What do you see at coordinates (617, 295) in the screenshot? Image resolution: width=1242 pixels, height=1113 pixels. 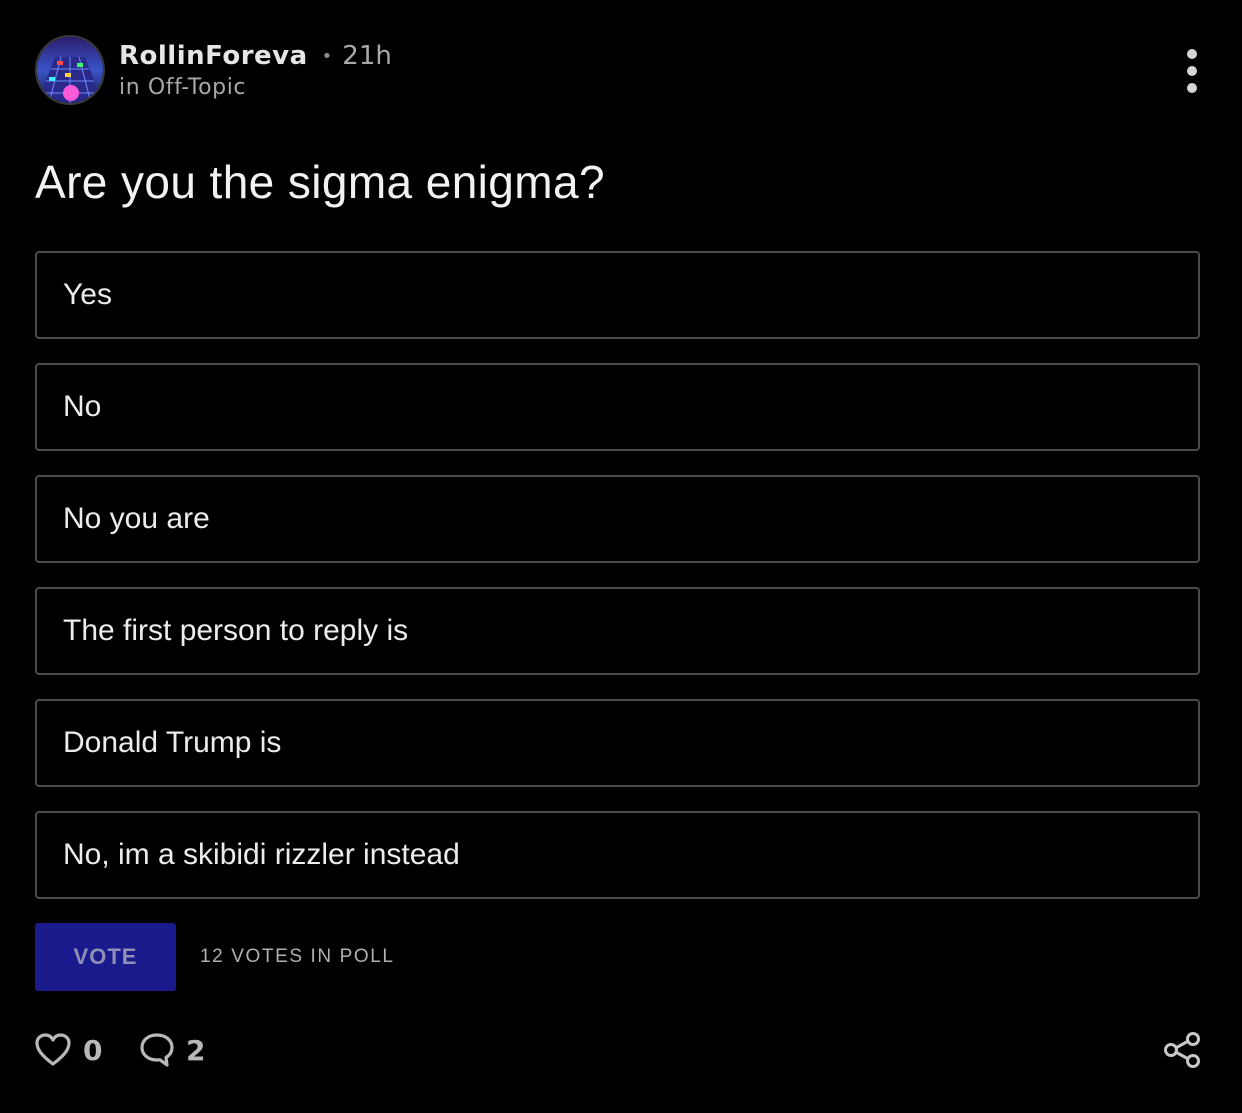 I see `poll-option: Yes` at bounding box center [617, 295].